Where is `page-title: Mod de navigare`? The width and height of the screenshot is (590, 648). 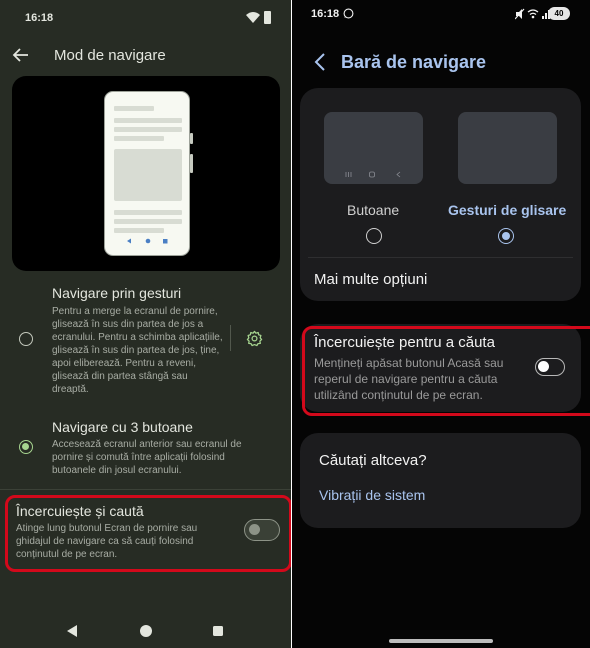 page-title: Mod de navigare is located at coordinates (110, 55).